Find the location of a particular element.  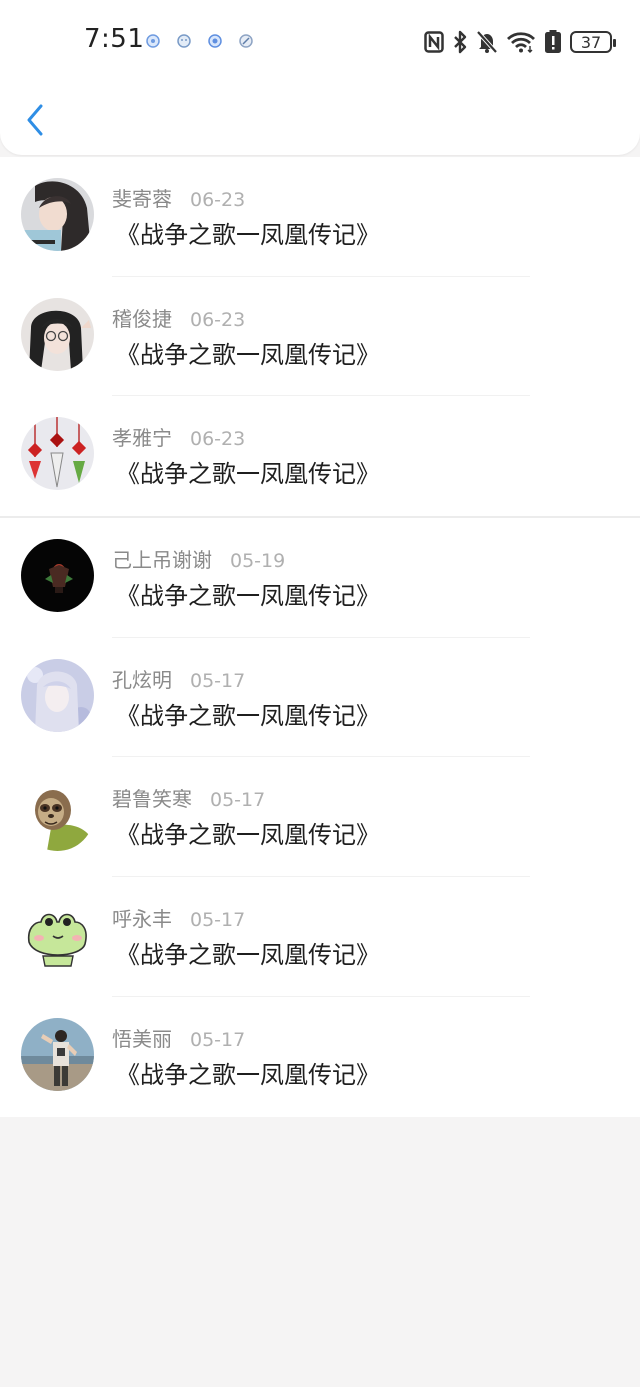

header: 7:51 37 is located at coordinates (320, 77).